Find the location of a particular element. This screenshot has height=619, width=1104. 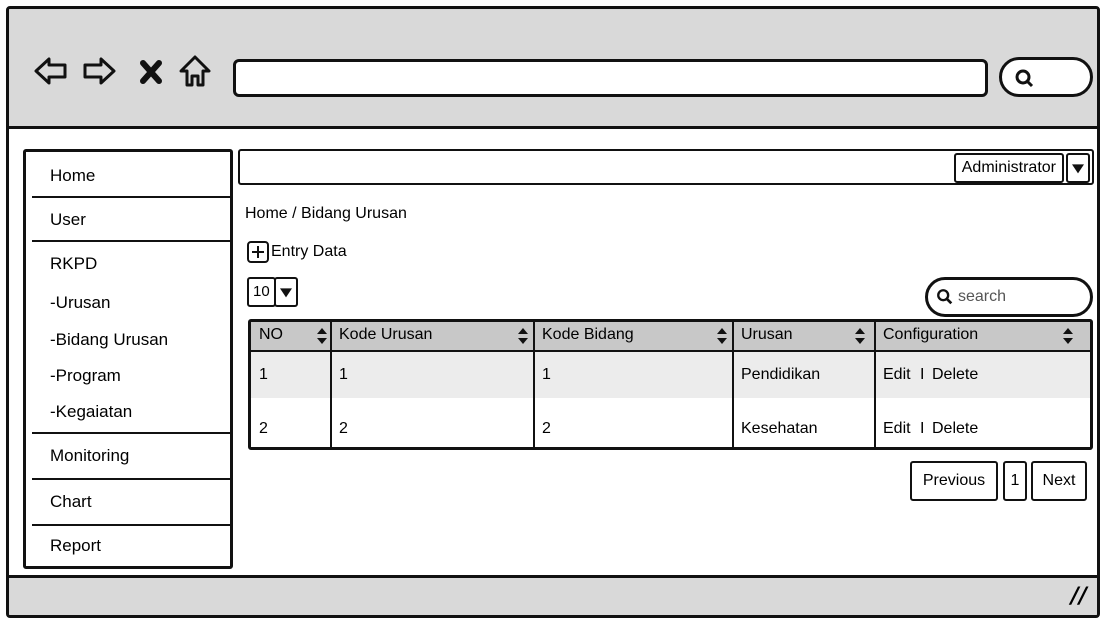

column-header-urusan: Urusan is located at coordinates (767, 335).